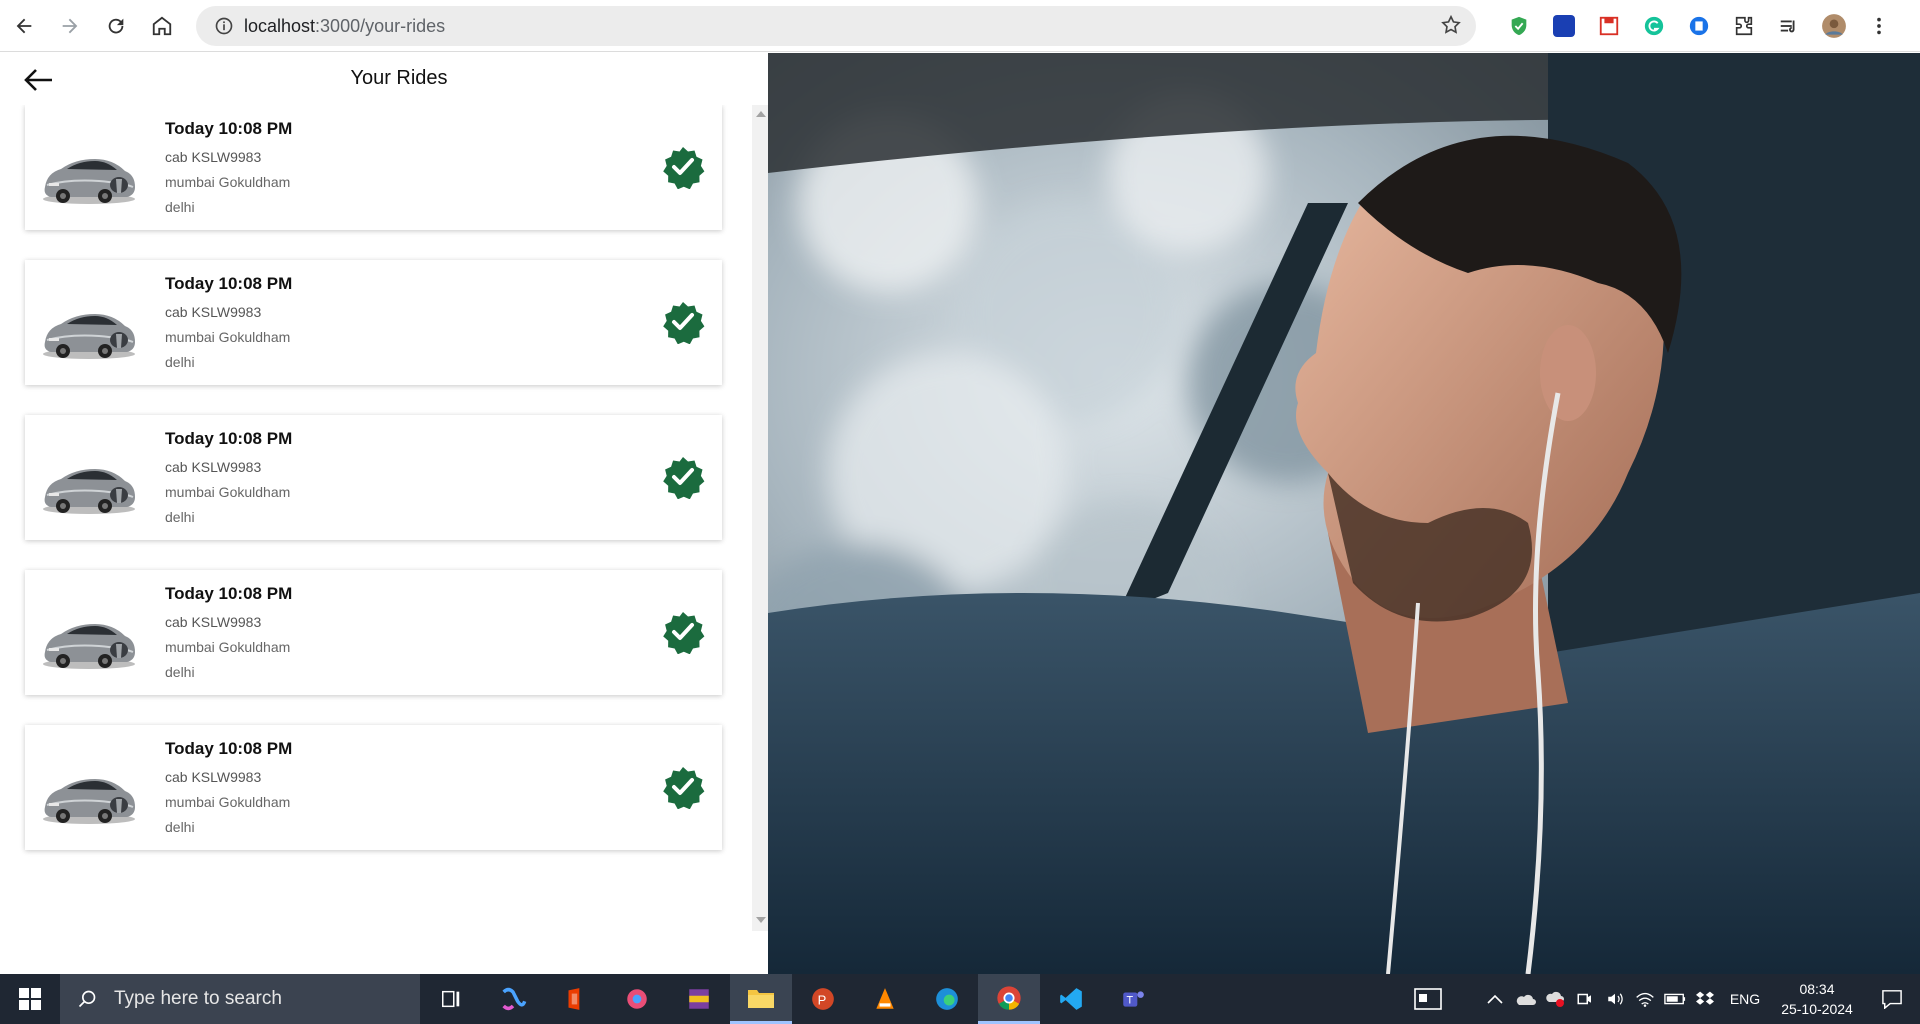  I want to click on url-text: localhost:3000/your-rides, so click(344, 26).